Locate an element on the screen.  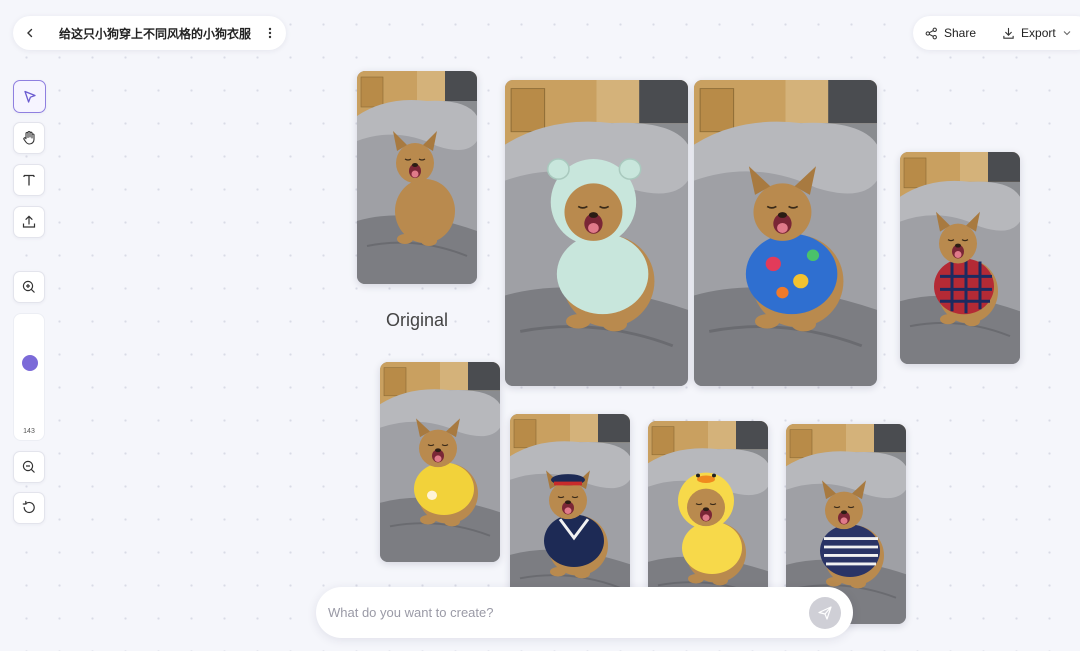
top-right-actions: Share Export is located at coordinates (996, 33).